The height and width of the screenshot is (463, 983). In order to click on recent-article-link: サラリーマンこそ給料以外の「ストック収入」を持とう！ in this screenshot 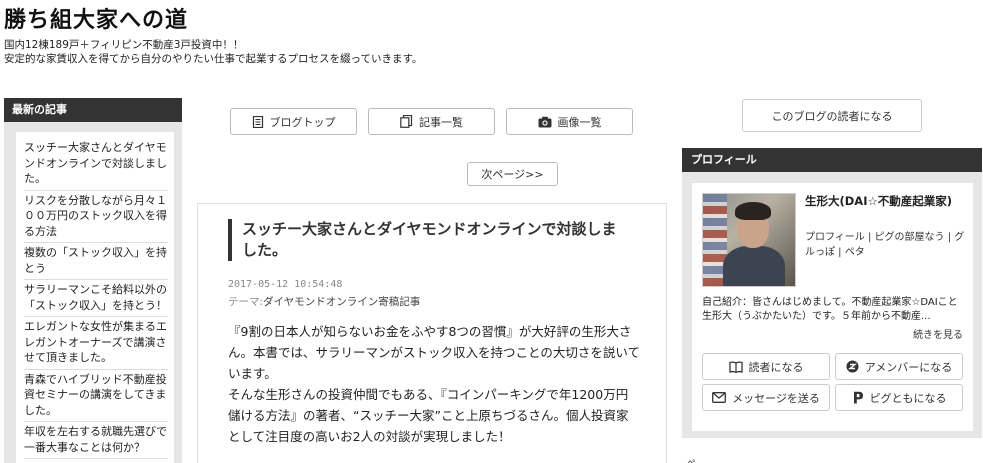, I will do `click(96, 298)`.